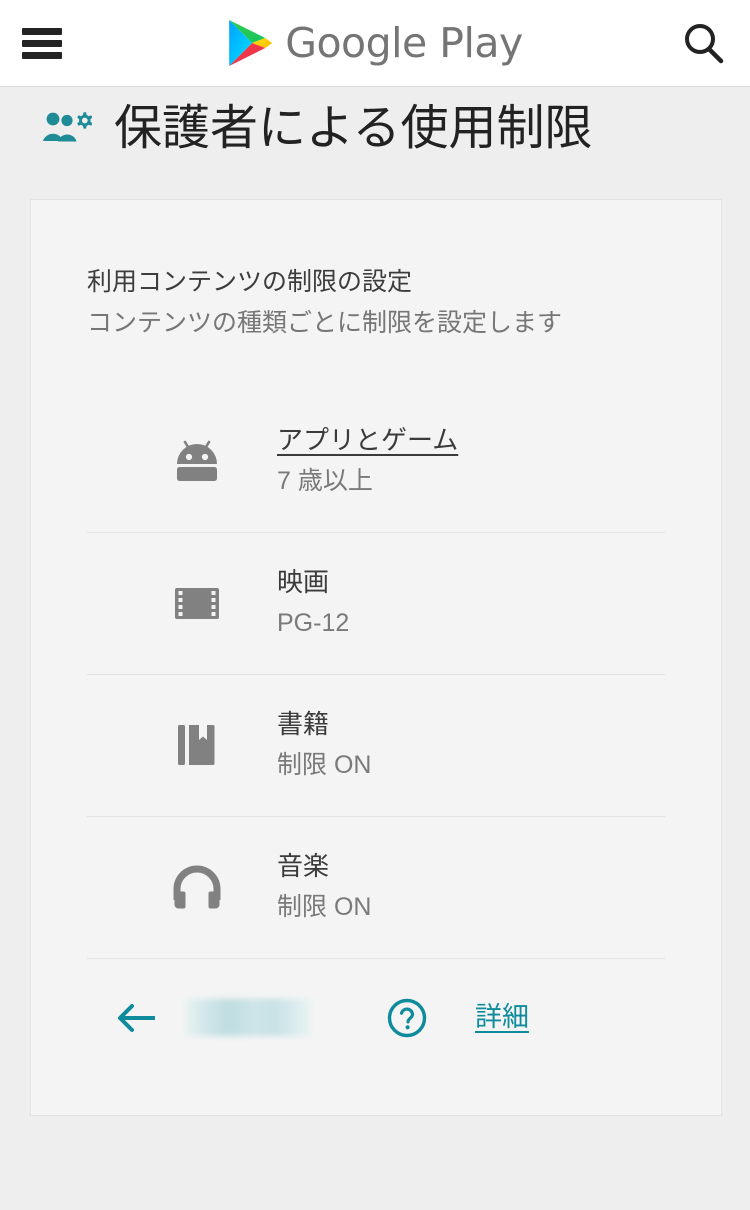 The image size is (750, 1210). Describe the element at coordinates (376, 744) in the screenshot. I see `row-books: 書籍 制限 ON` at that location.